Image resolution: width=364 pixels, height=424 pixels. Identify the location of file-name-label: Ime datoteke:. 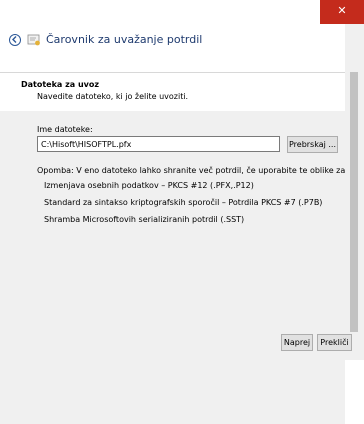
(65, 129).